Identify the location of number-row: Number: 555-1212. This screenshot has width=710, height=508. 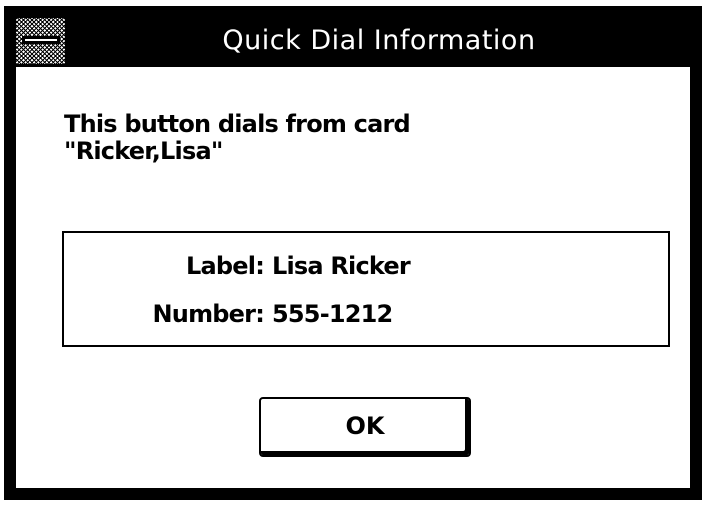
(229, 314).